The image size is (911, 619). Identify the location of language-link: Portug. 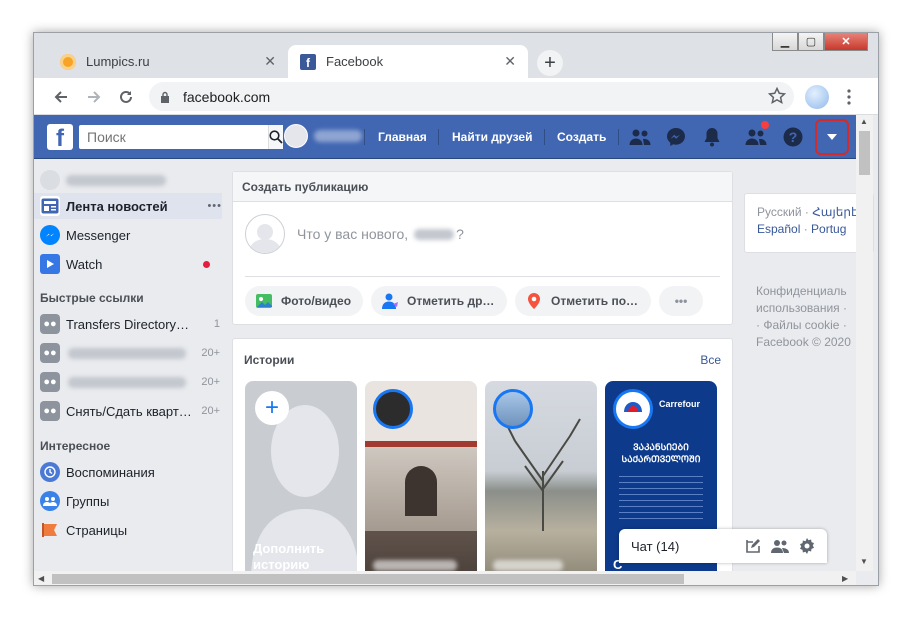
(828, 229).